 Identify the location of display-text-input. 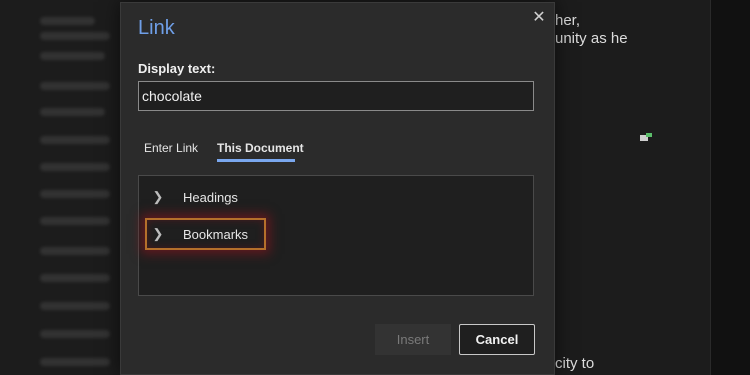
(336, 96).